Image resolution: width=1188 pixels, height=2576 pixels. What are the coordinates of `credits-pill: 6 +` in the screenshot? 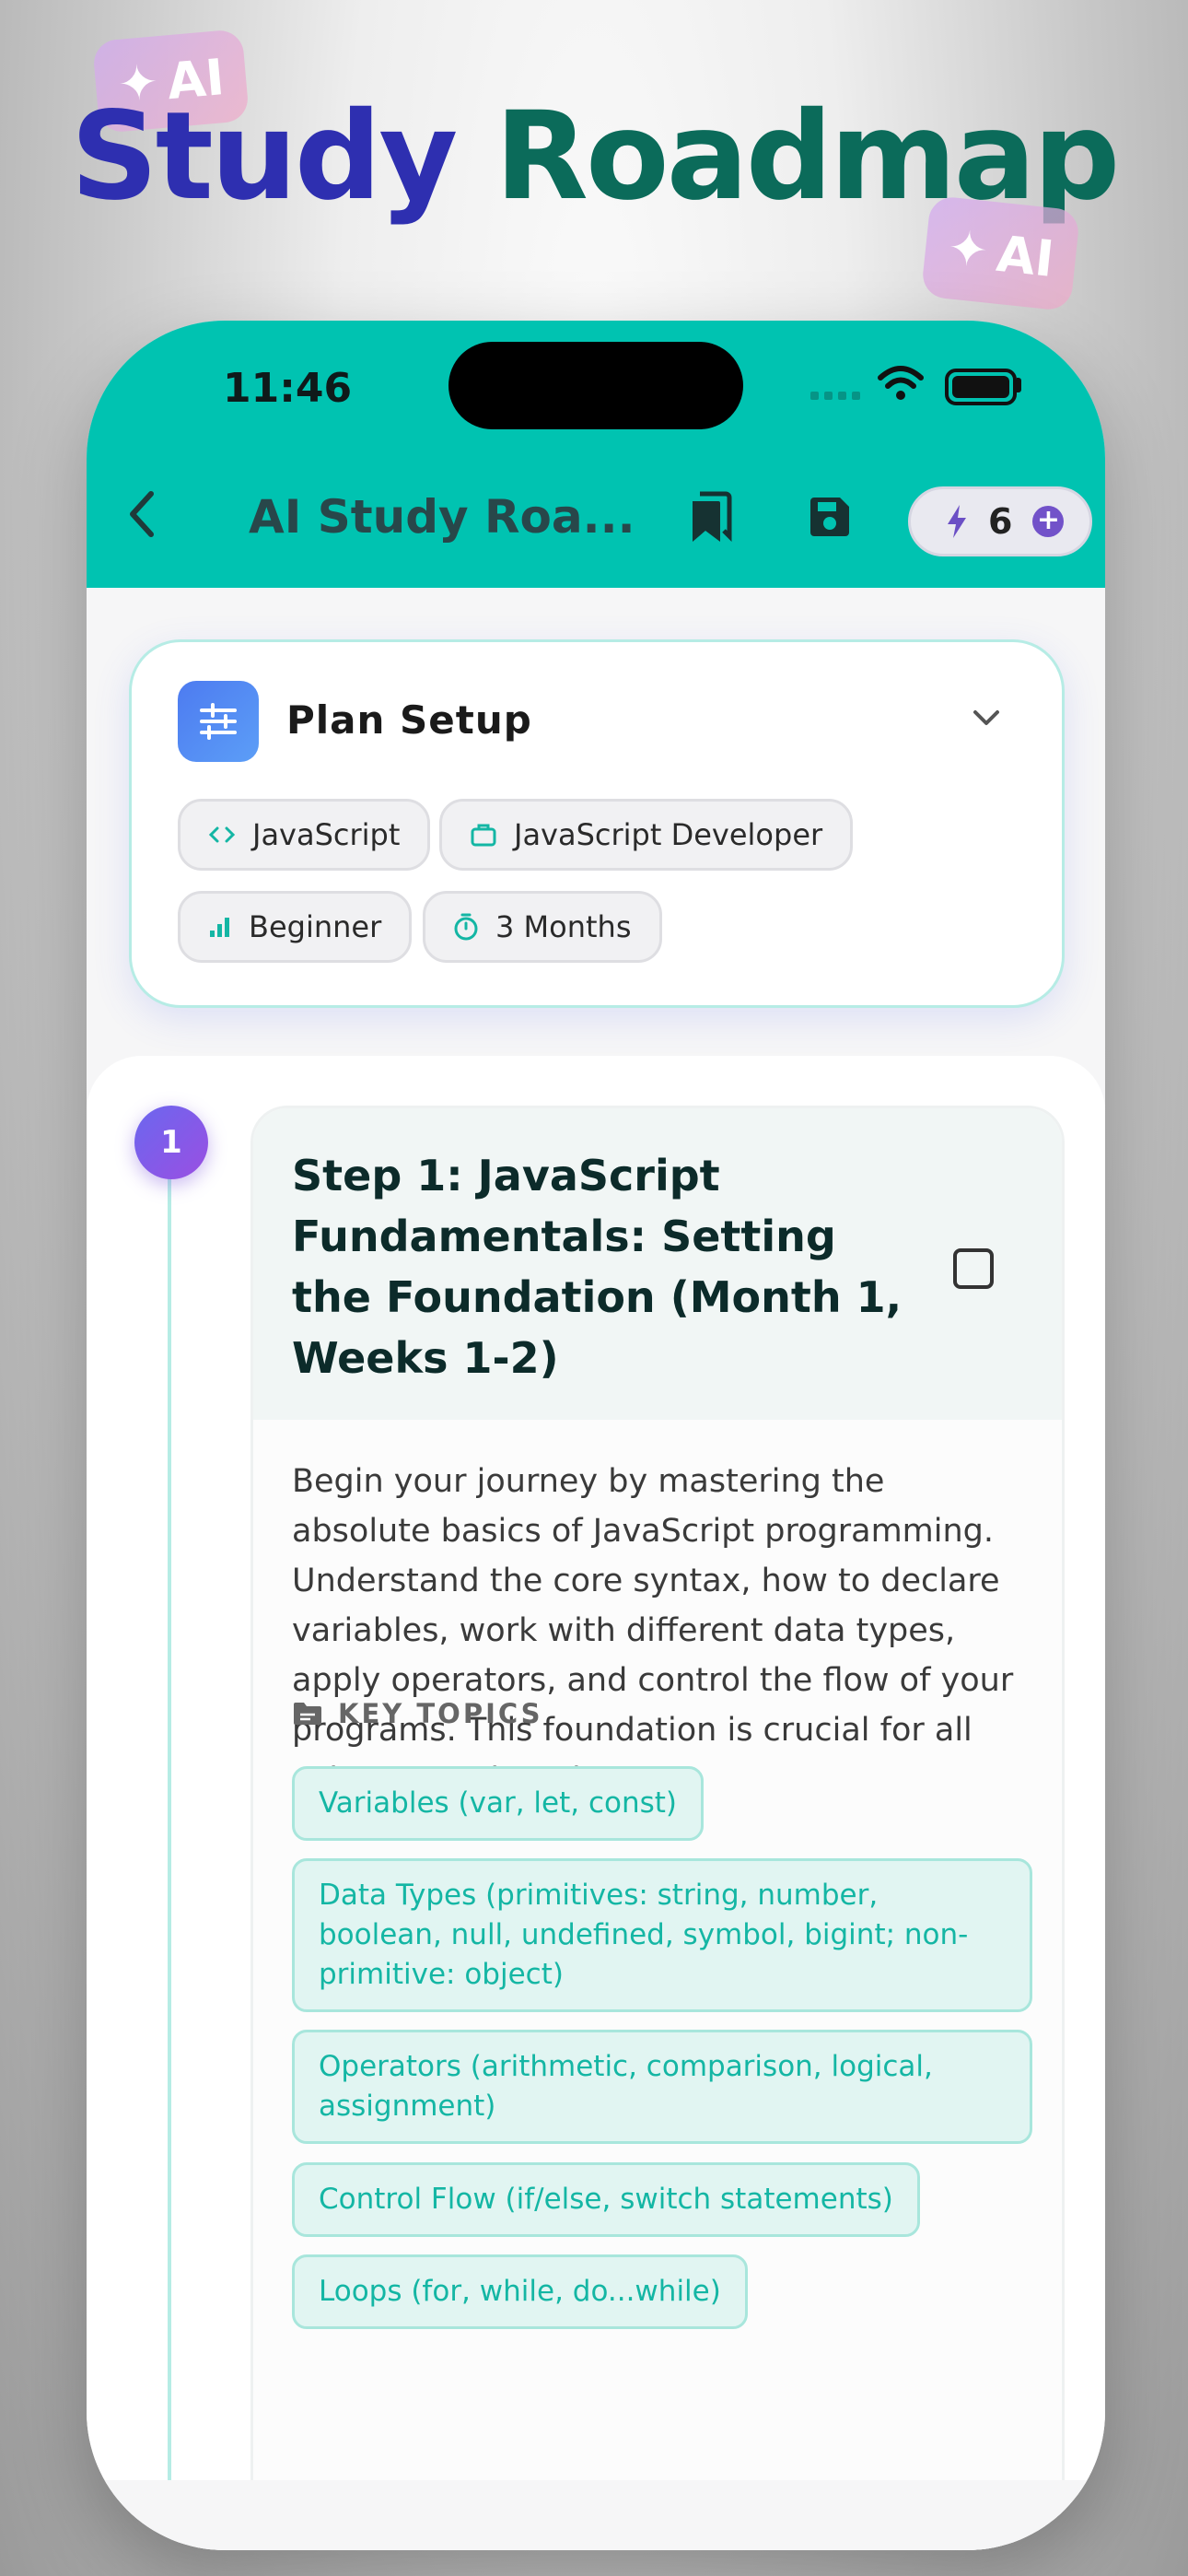 It's located at (1000, 521).